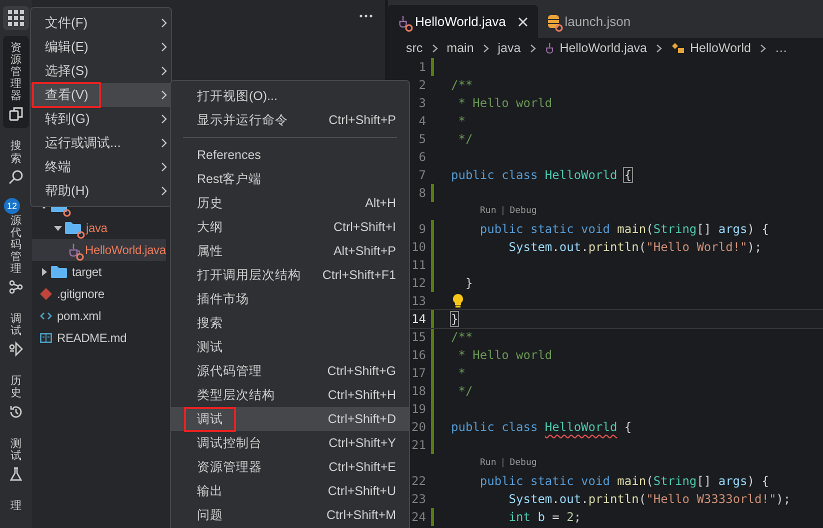 This screenshot has width=823, height=528. I want to click on lightbulb-icon, so click(458, 301).